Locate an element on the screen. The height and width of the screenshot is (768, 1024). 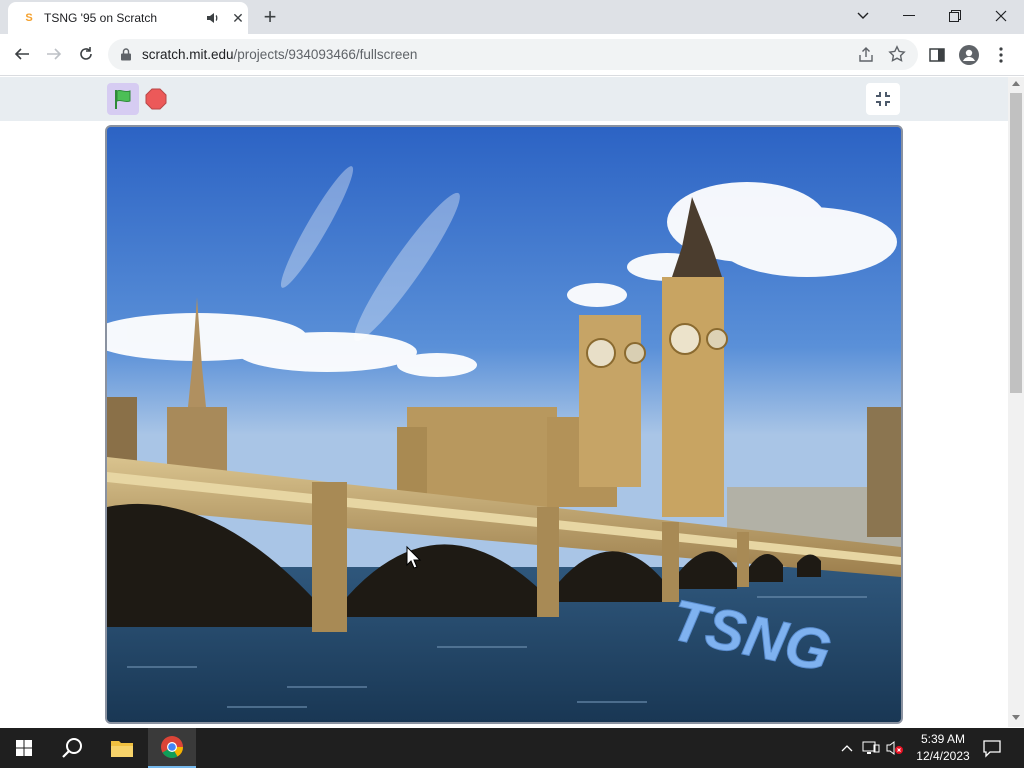
taskbar-search-button is located at coordinates (72, 748).